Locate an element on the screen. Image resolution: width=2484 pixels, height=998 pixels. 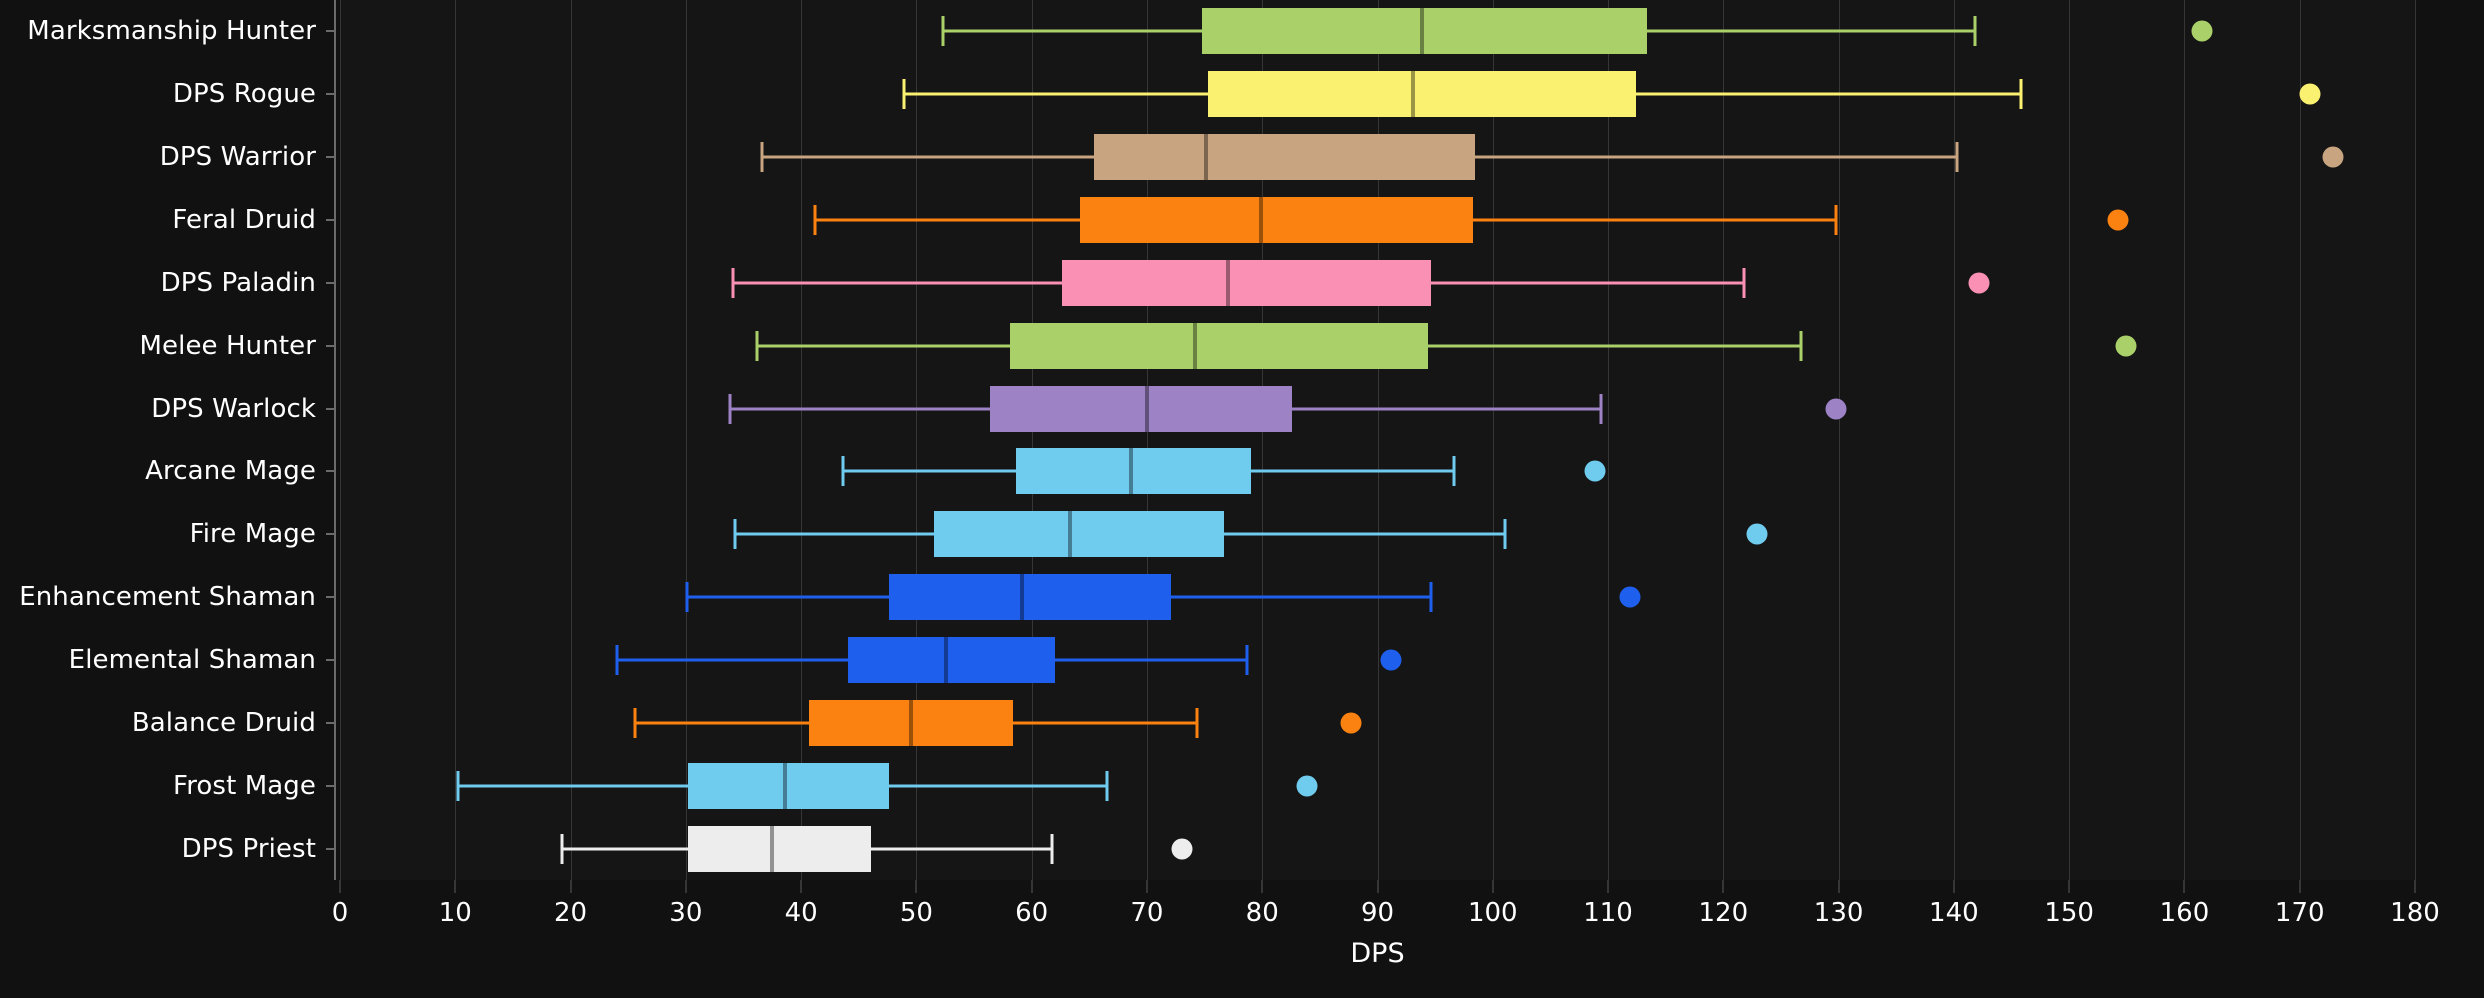
category-label-balance-druid: Balance Druid is located at coordinates (223, 722).